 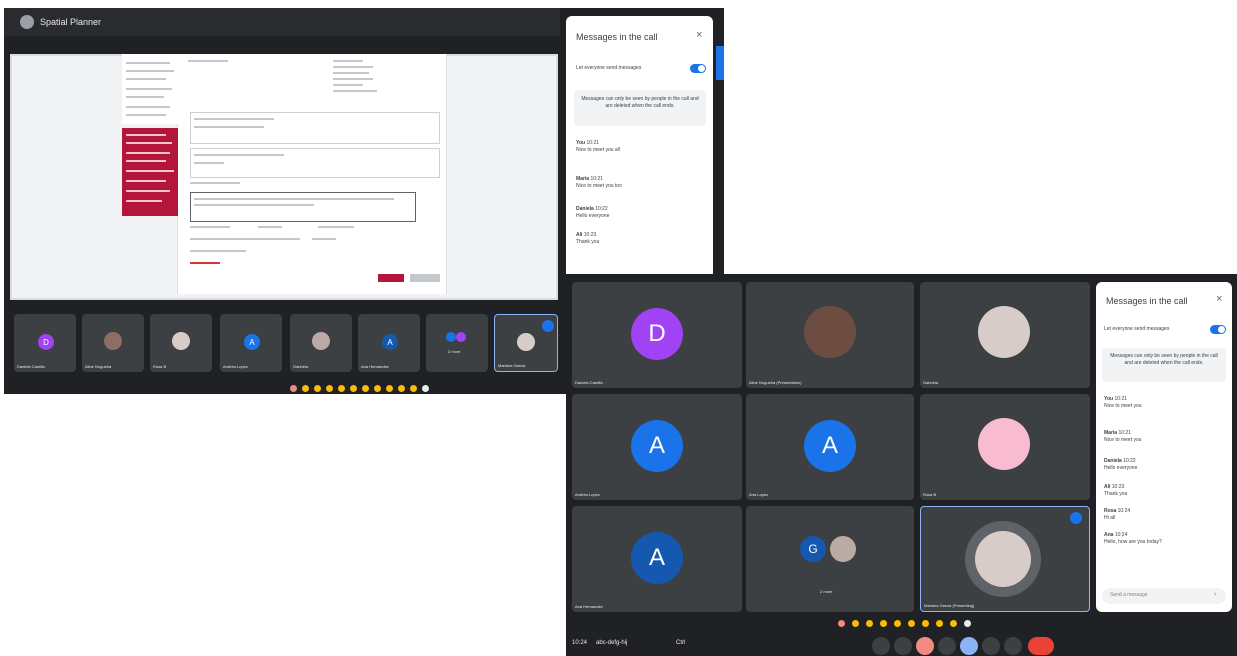 I want to click on message-text: Nice to meet you, so click(x=1123, y=406).